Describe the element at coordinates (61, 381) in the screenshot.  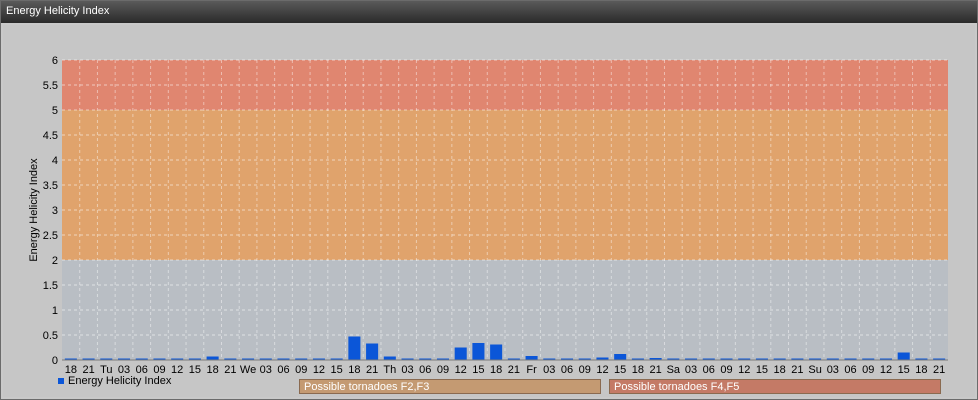
I see `legend-swatch` at that location.